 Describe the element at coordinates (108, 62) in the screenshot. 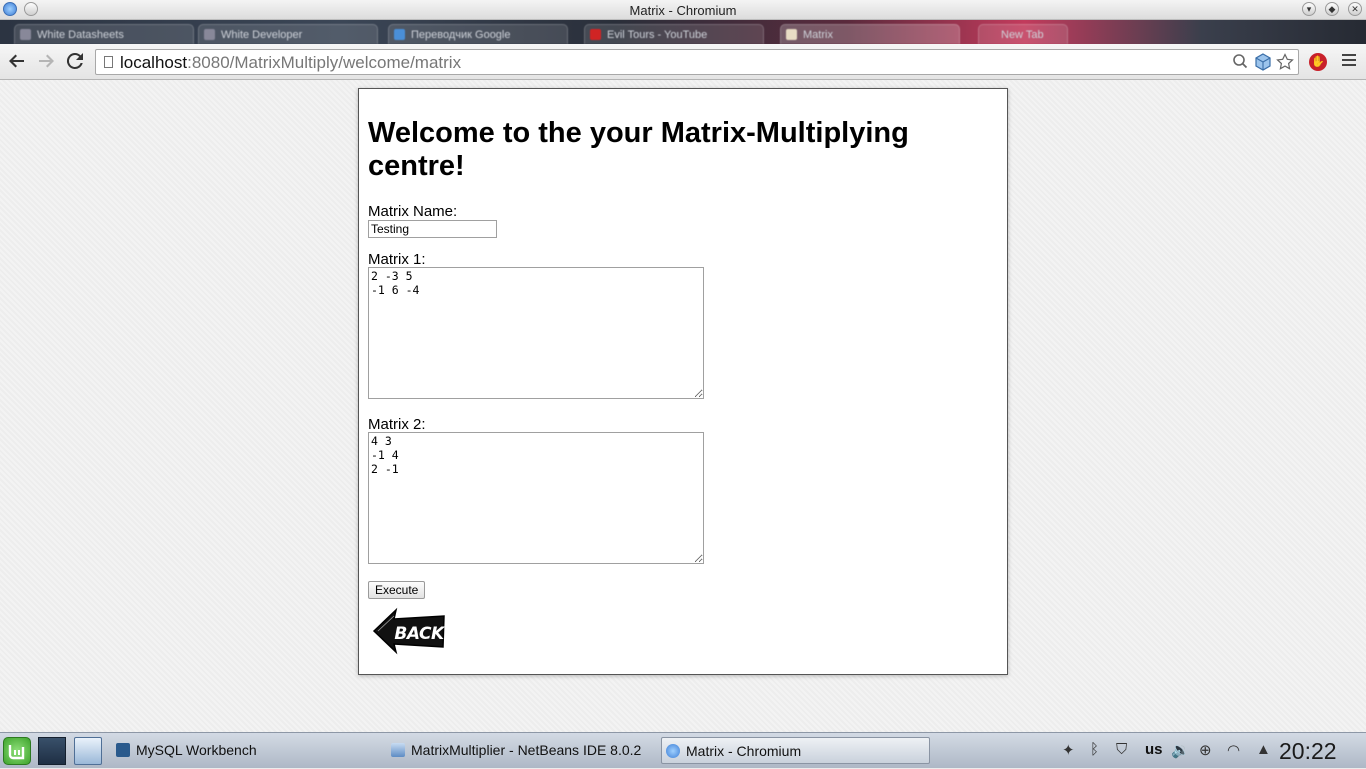

I see `page-icon` at that location.